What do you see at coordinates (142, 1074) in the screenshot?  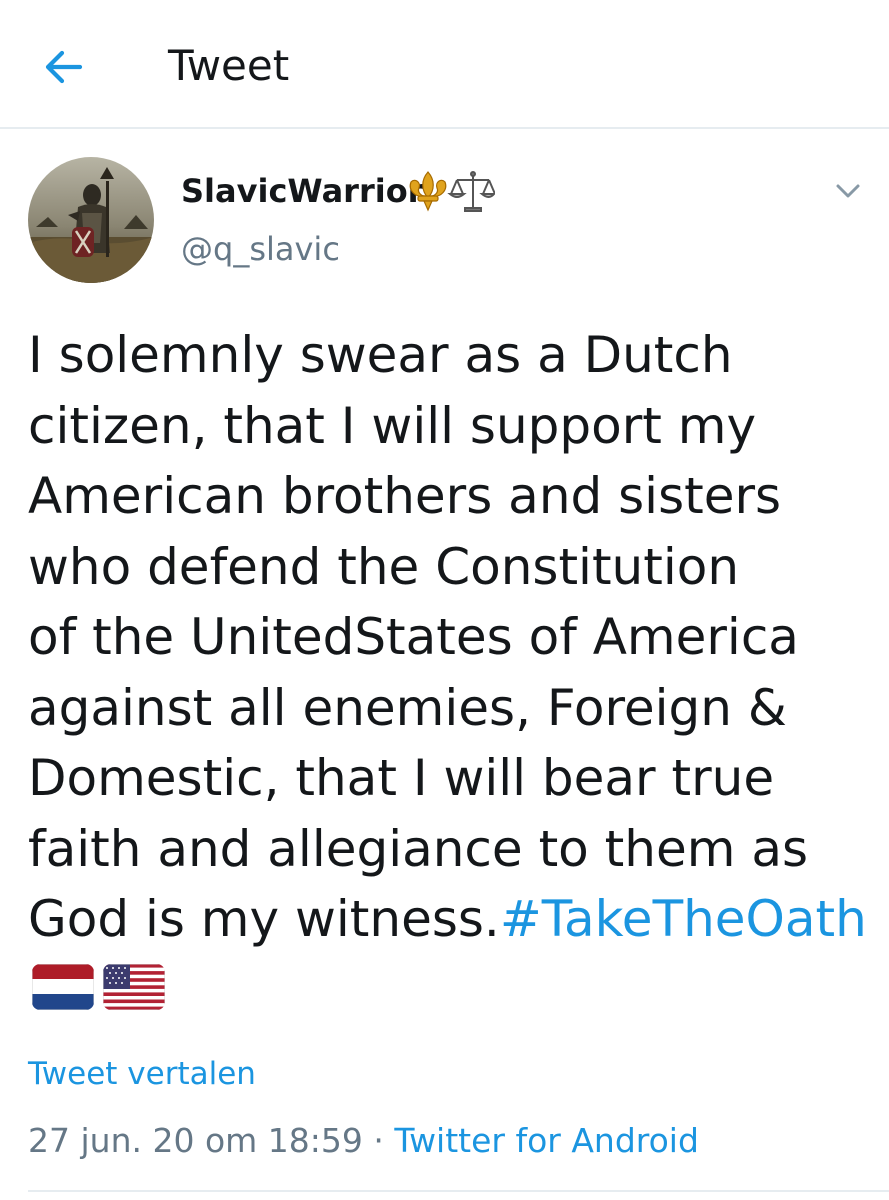 I see `translate-tweet-link: Tweet vertalen` at bounding box center [142, 1074].